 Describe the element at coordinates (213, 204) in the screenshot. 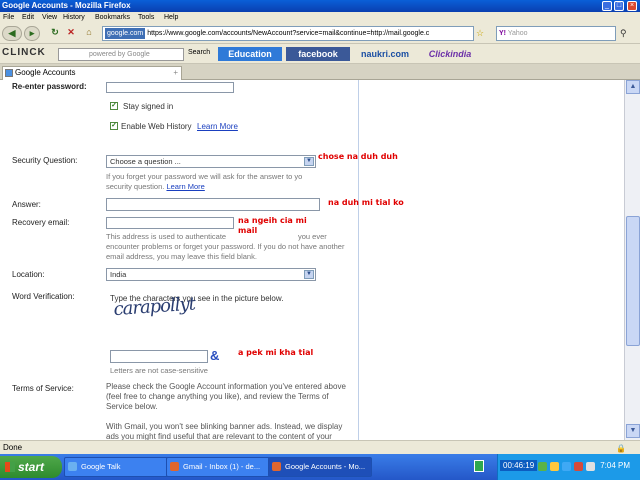

I see `answer-input` at that location.